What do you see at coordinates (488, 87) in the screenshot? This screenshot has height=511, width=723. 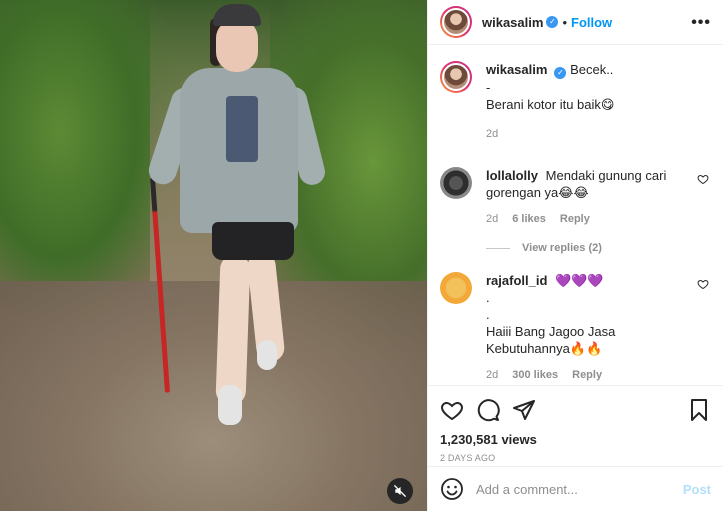 I see `caption-text-line2: -` at bounding box center [488, 87].